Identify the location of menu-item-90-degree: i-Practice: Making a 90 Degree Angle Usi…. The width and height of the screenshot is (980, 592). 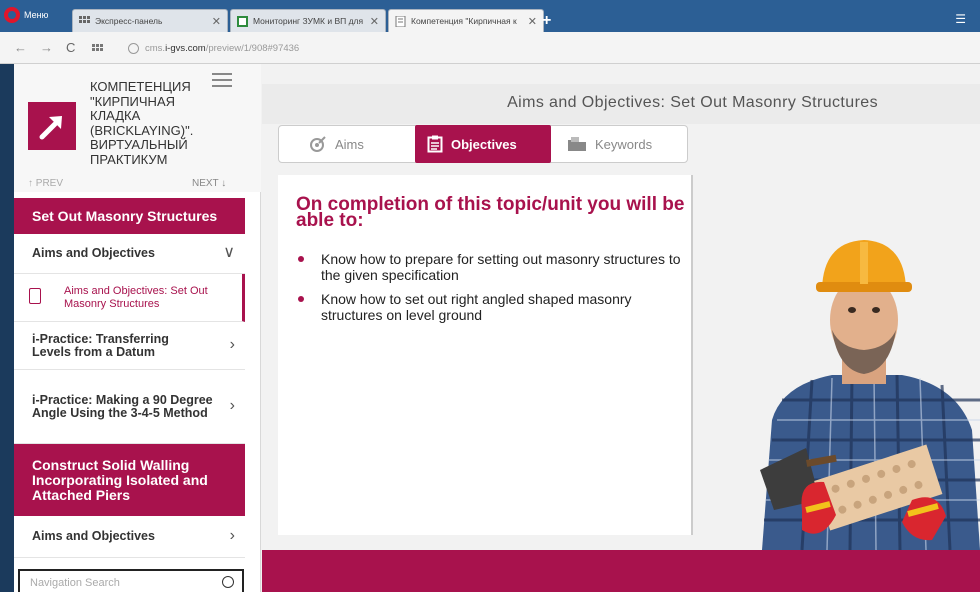
(129, 407).